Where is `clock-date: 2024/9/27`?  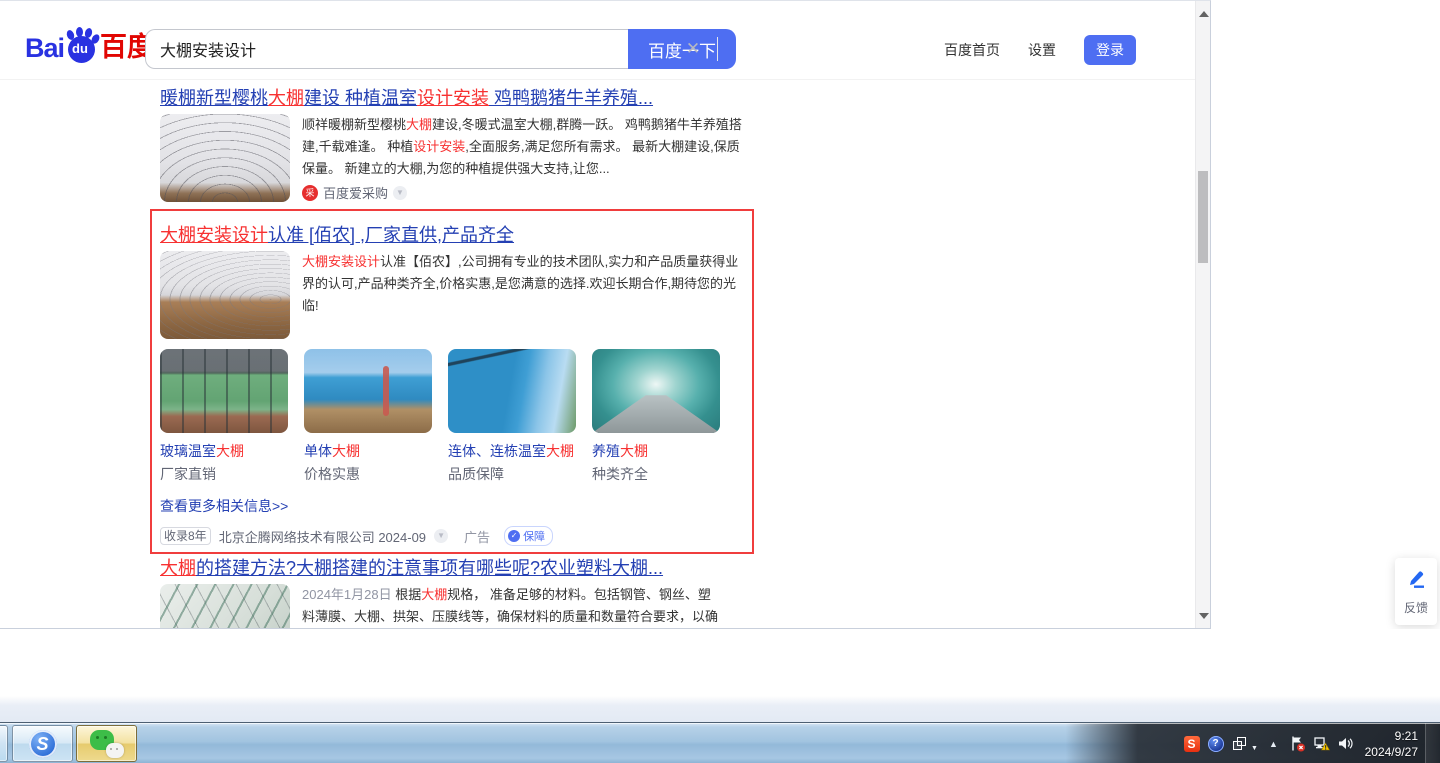 clock-date: 2024/9/27 is located at coordinates (1391, 752).